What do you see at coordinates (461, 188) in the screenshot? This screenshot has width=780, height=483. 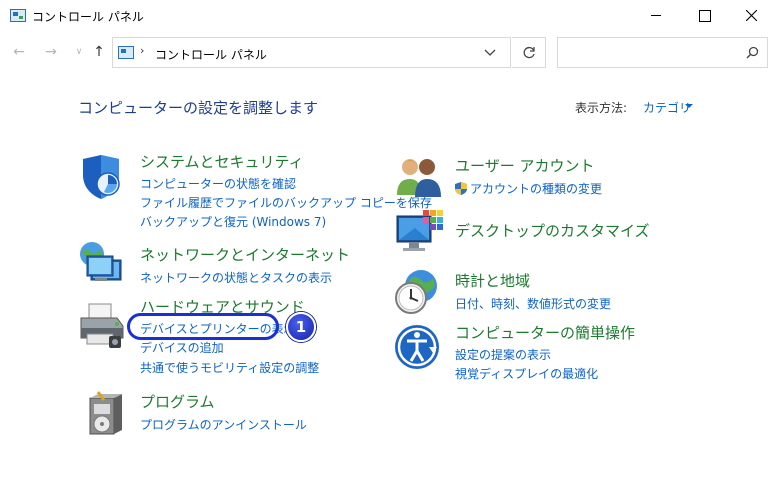 I see `uac-shield-icon` at bounding box center [461, 188].